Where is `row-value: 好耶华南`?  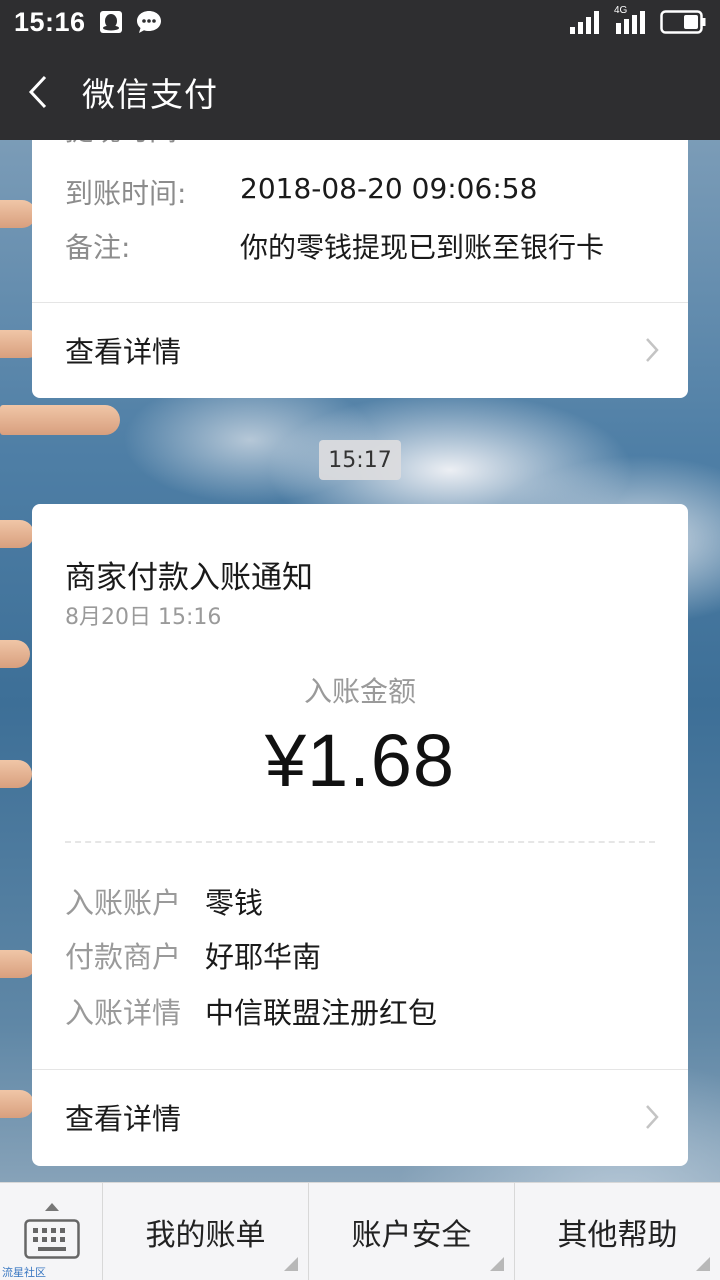
row-value: 好耶华南 is located at coordinates (263, 957).